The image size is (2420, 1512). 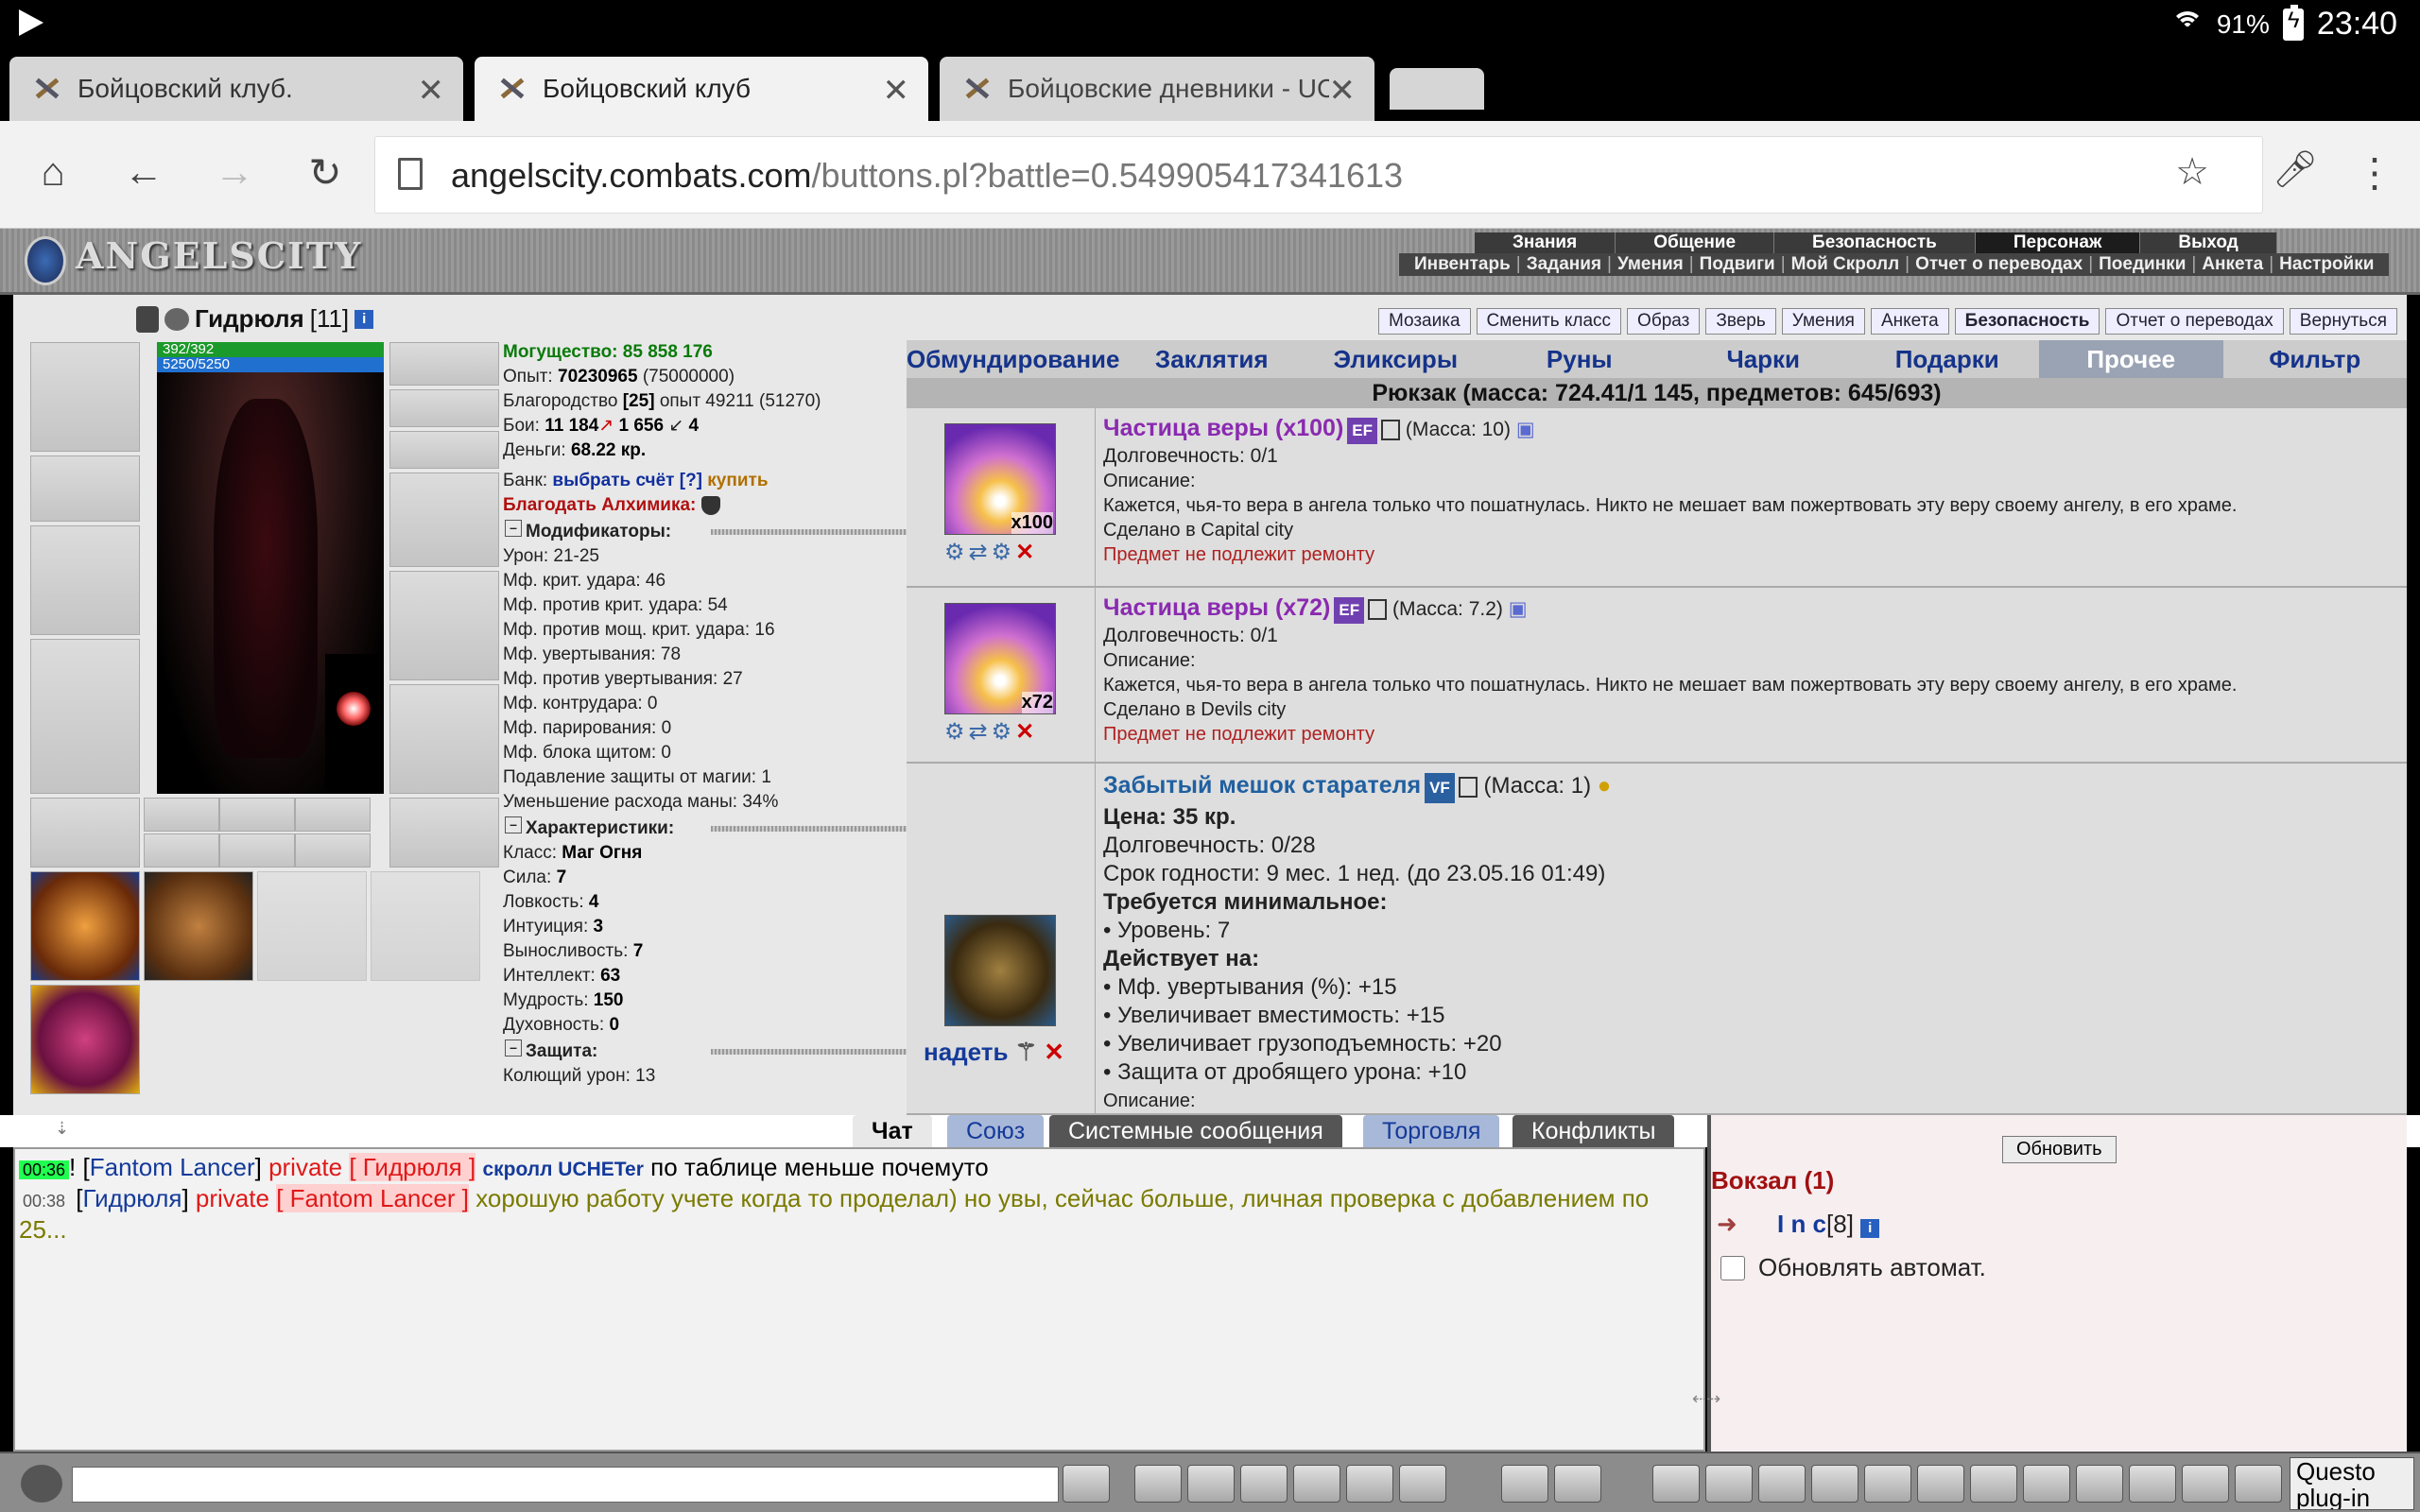 I want to click on helmet-slot, so click(x=85, y=397).